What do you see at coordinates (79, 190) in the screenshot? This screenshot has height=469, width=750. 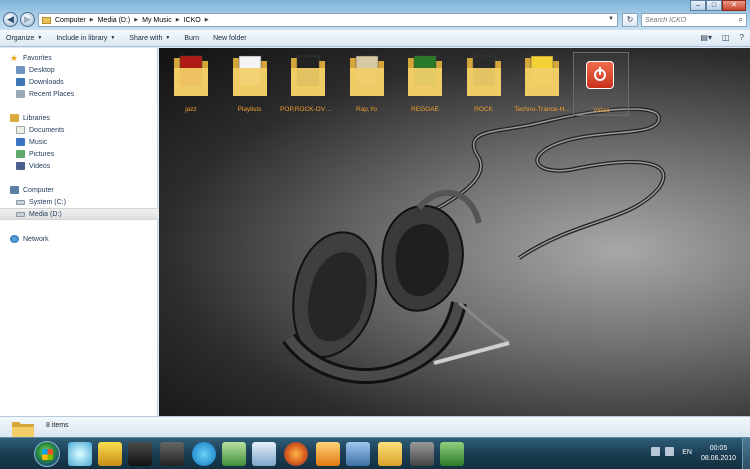 I see `nav-computer: Computer` at bounding box center [79, 190].